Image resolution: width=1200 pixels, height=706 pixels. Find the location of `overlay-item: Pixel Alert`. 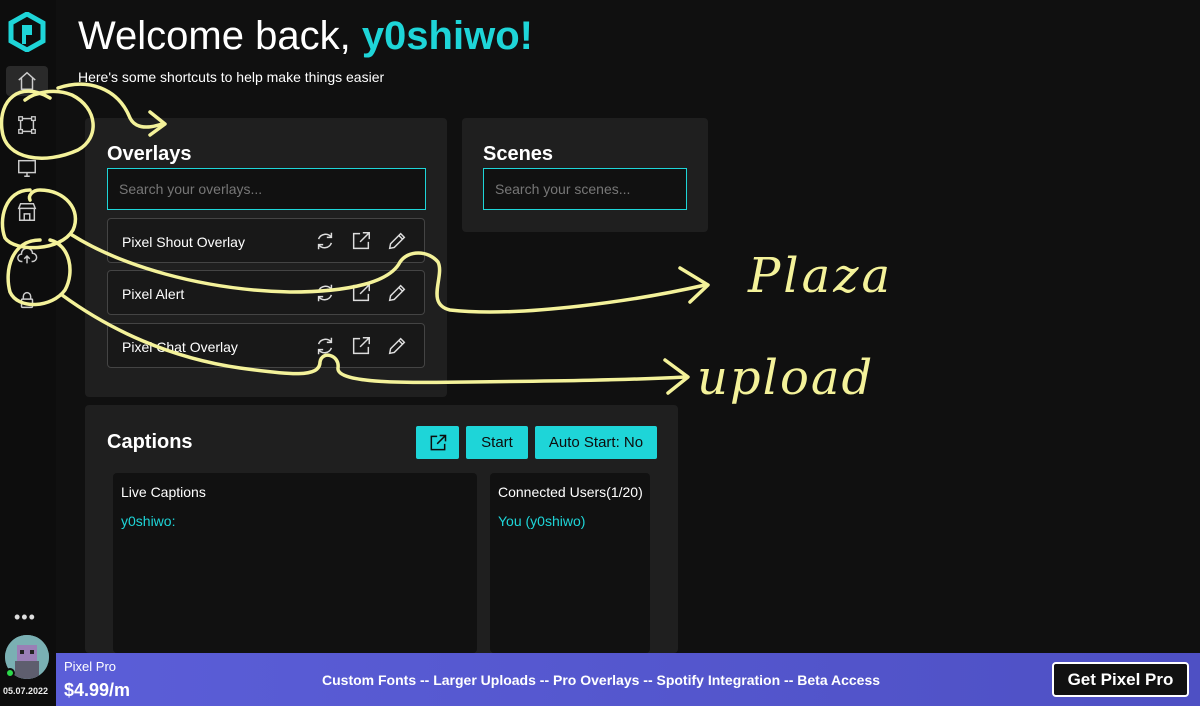

overlay-item: Pixel Alert is located at coordinates (266, 292).